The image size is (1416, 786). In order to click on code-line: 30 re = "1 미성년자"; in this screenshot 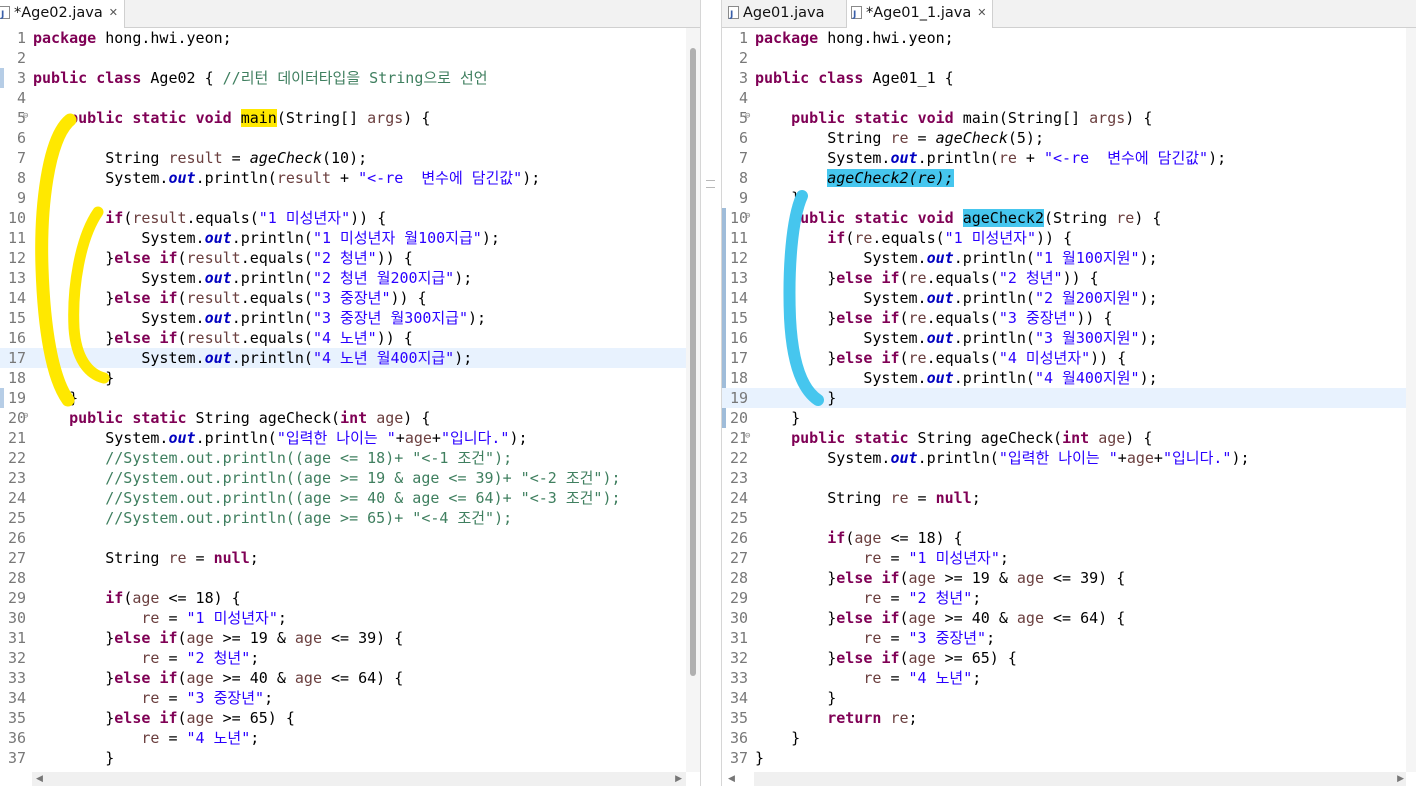, I will do `click(350, 618)`.